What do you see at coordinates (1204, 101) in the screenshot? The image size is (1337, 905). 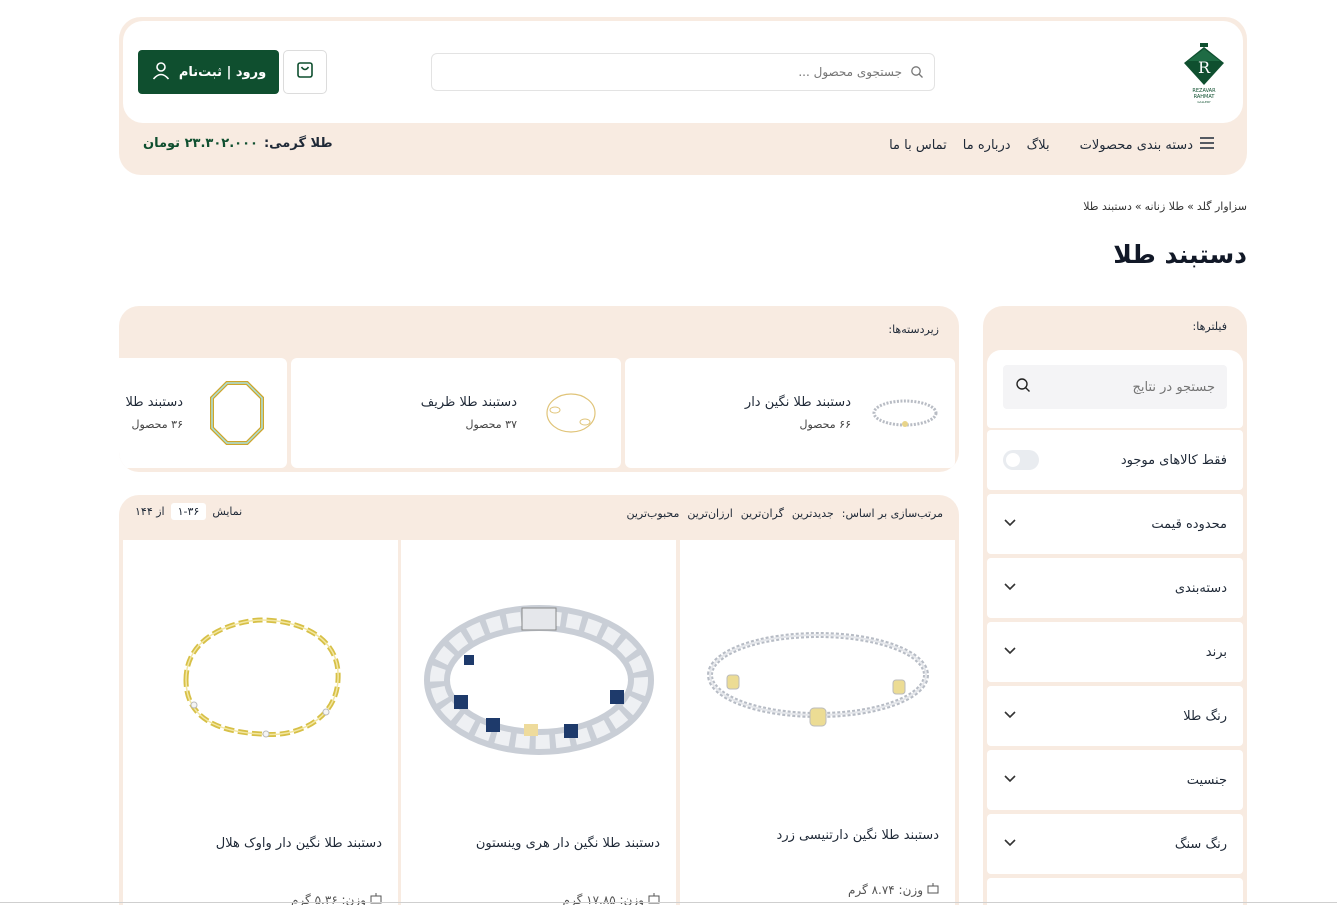 I see `svg-text: GALLERY` at bounding box center [1204, 101].